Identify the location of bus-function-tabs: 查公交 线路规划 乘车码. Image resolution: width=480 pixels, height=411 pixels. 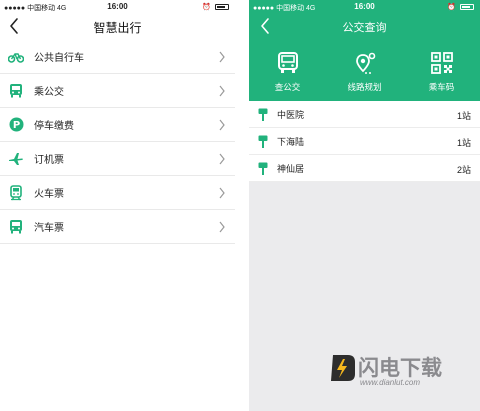
(364, 74).